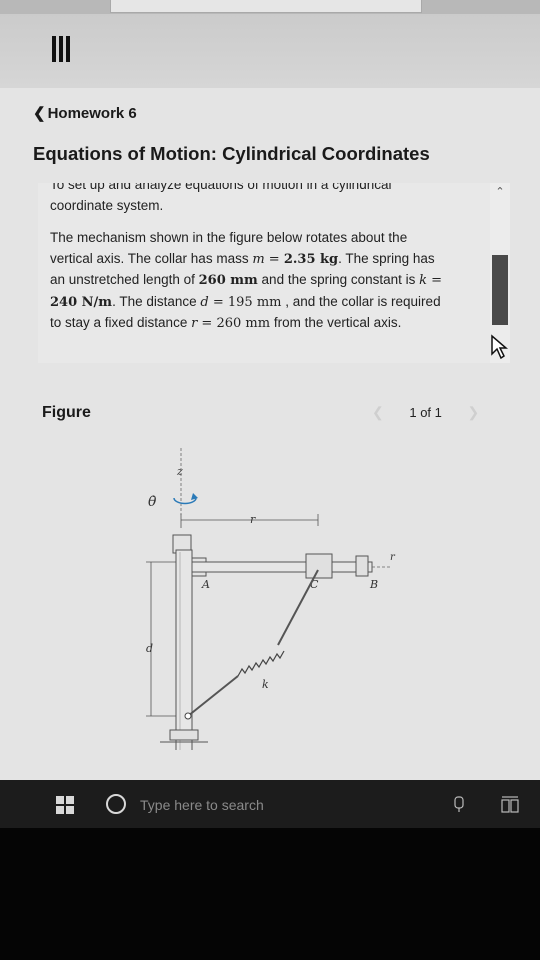 Image resolution: width=540 pixels, height=960 pixels. Describe the element at coordinates (179, 471) in the screenshot. I see `label-z: z` at that location.